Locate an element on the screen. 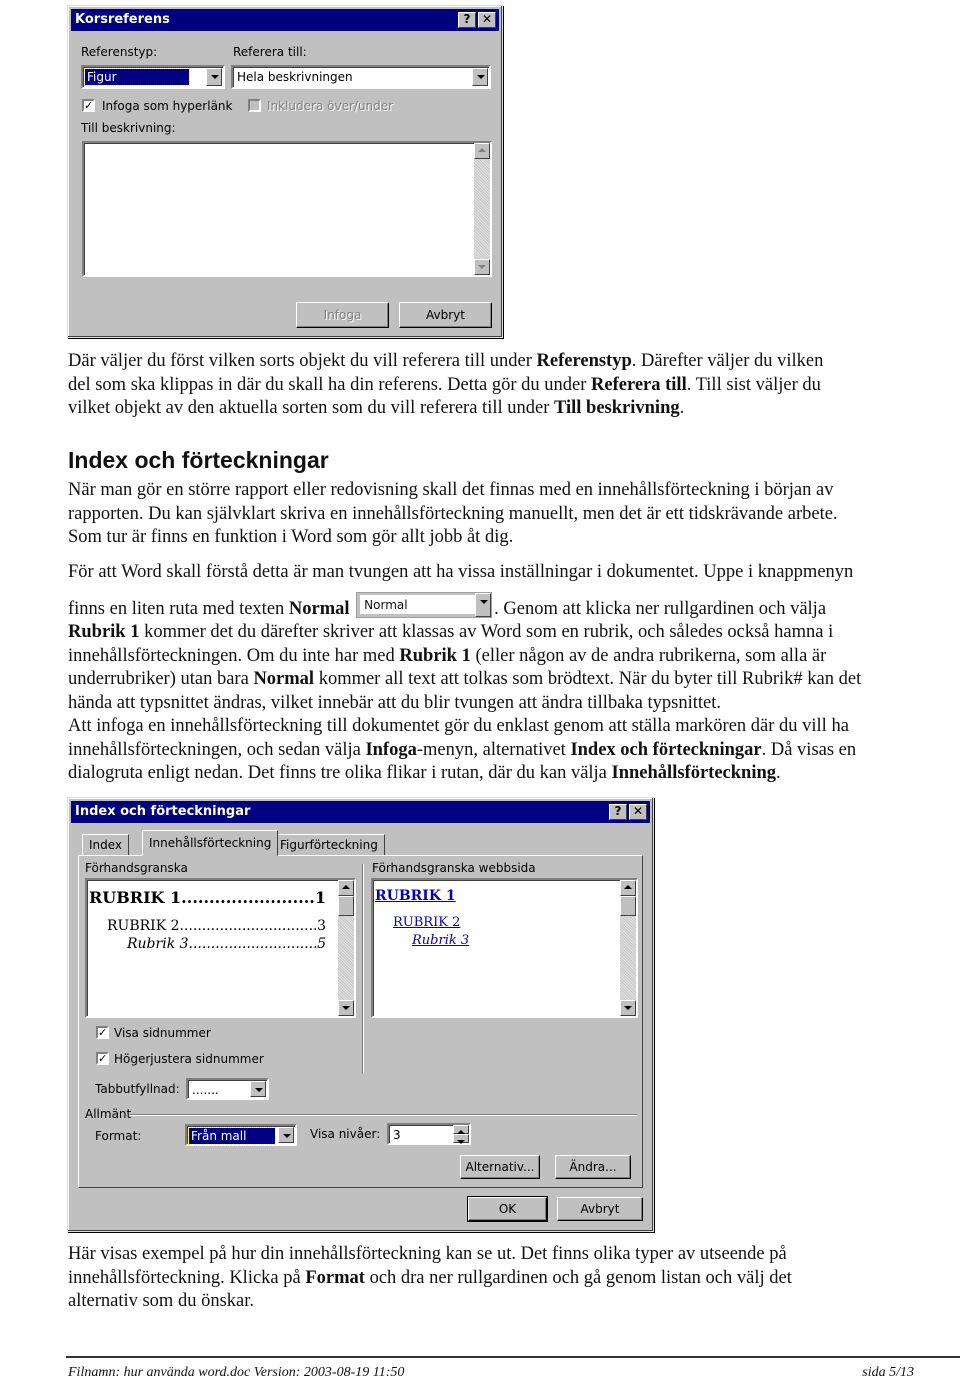 This screenshot has width=960, height=1384. show-levels-label: Visa nivåer: is located at coordinates (345, 1134).